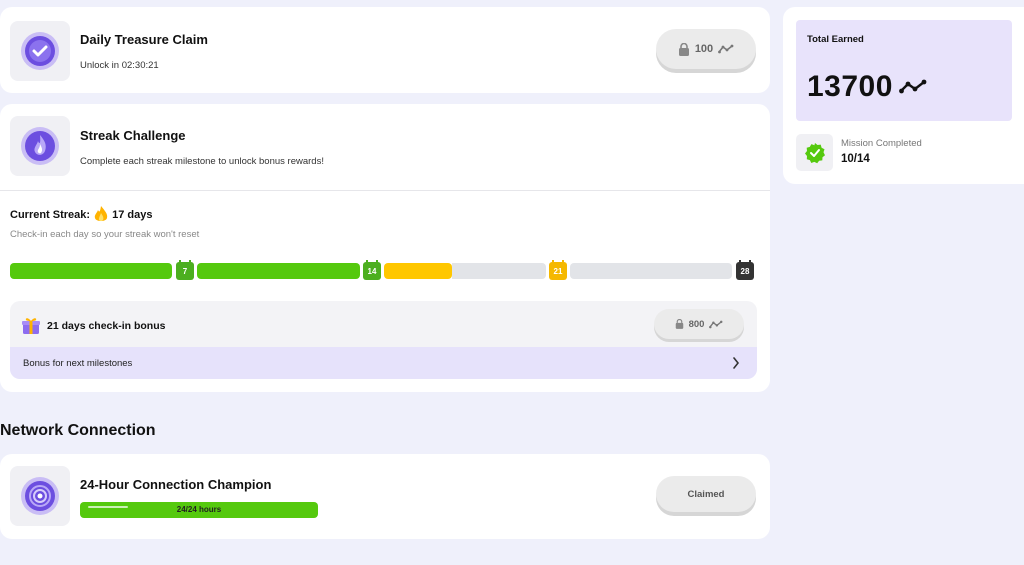 This screenshot has width=1024, height=565. I want to click on milestone-28-label: 28, so click(745, 271).